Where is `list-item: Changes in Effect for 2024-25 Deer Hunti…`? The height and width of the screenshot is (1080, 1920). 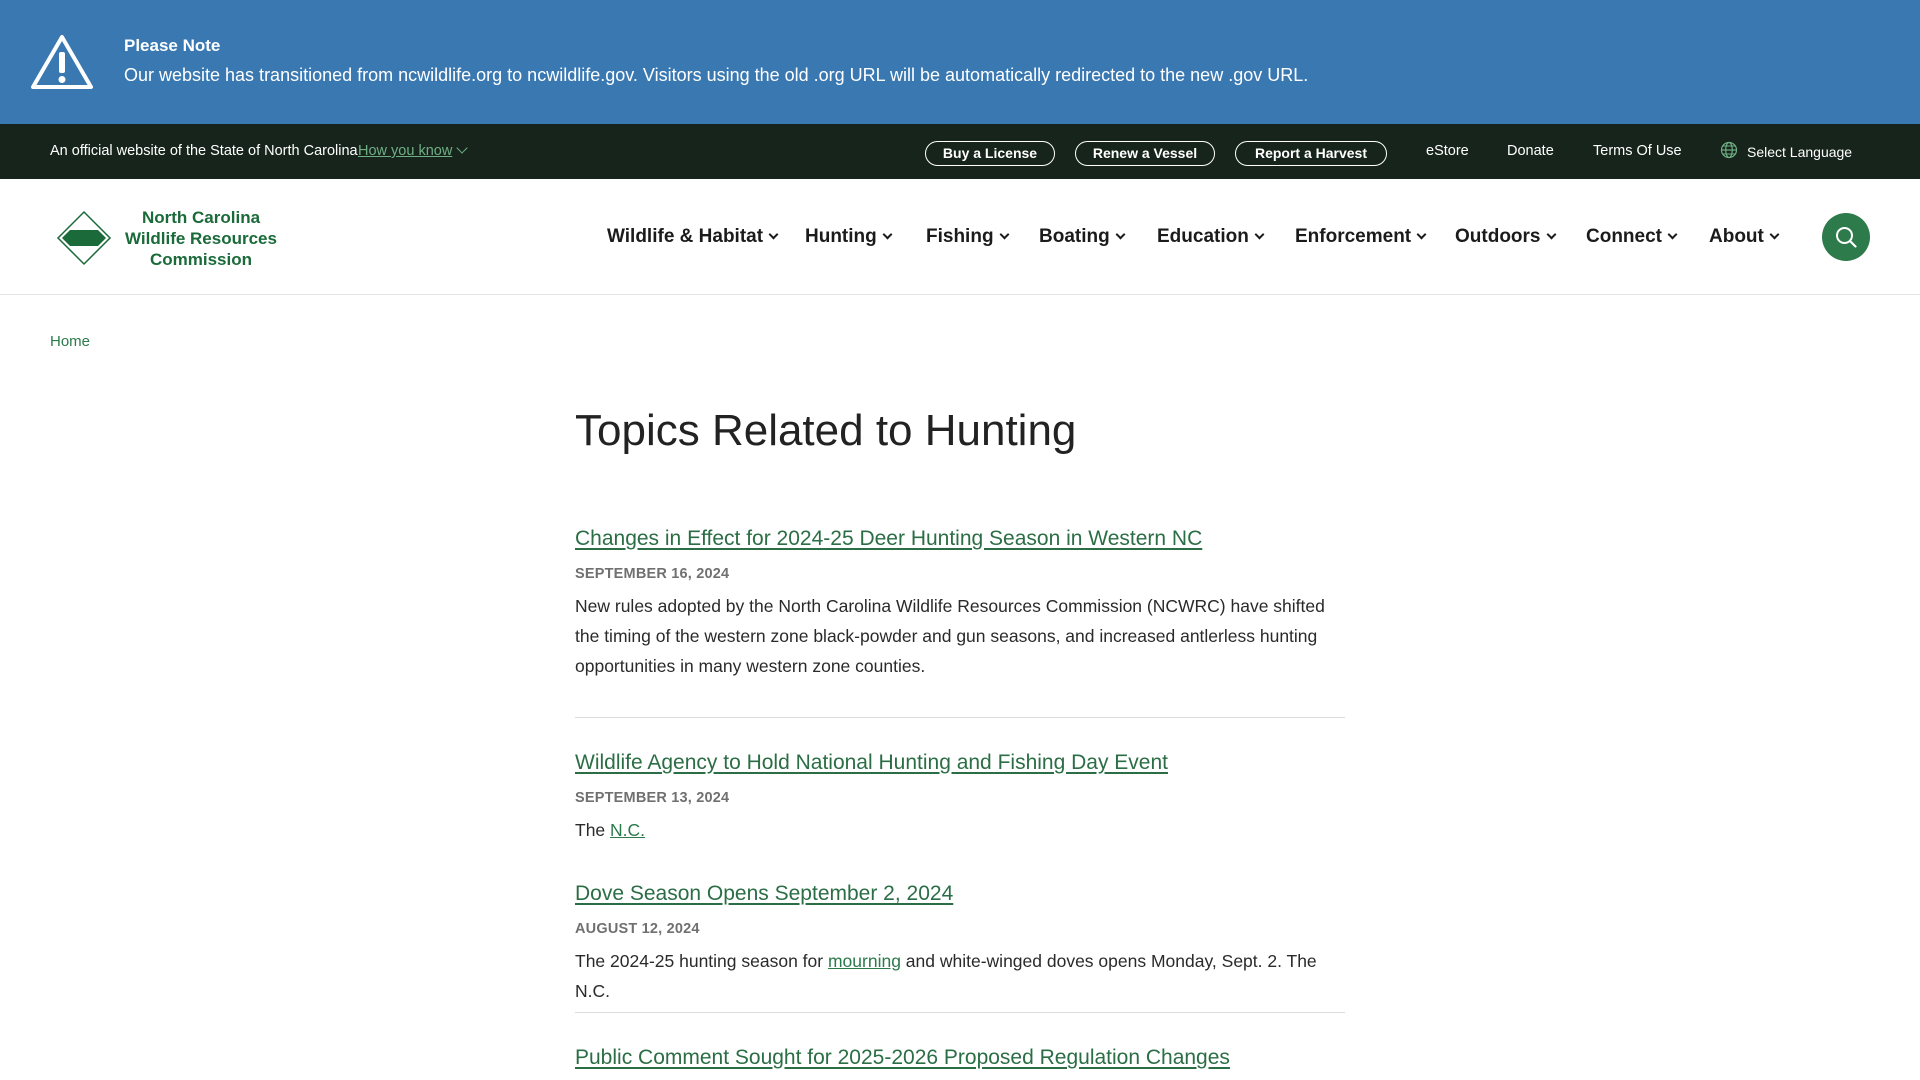
list-item: Changes in Effect for 2024-25 Deer Hunti… is located at coordinates (960, 604).